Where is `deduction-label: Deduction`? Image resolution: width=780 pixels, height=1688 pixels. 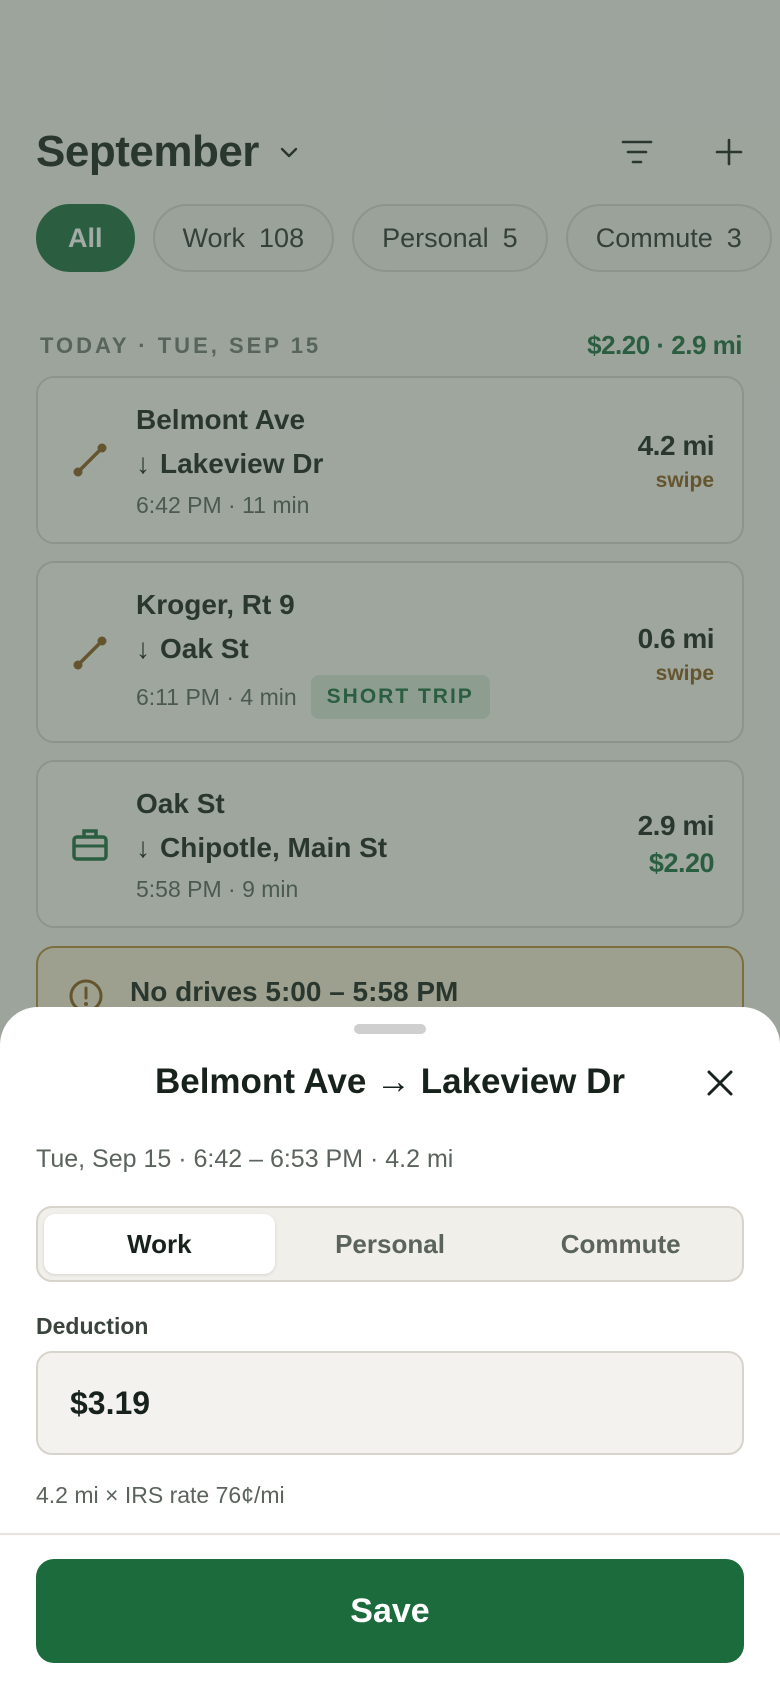
deduction-label: Deduction is located at coordinates (92, 1326).